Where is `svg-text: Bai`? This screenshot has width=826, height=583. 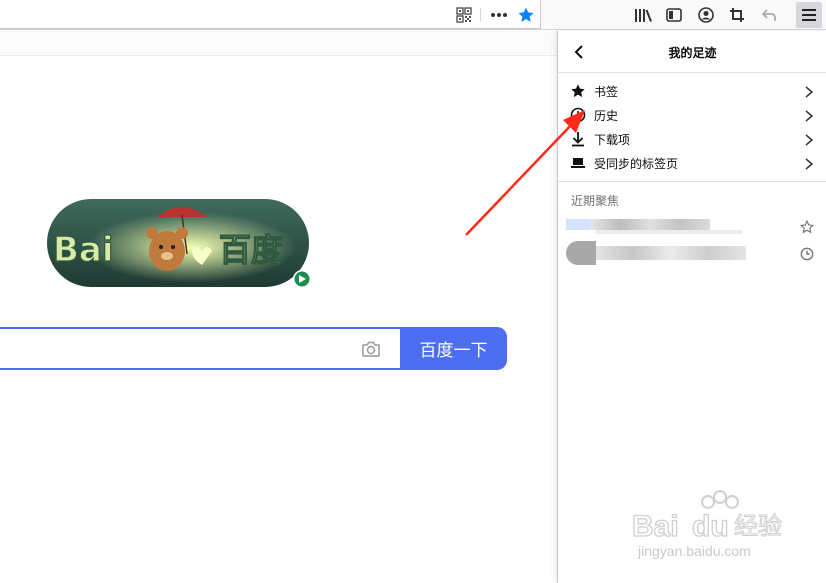
svg-text: Bai is located at coordinates (655, 526).